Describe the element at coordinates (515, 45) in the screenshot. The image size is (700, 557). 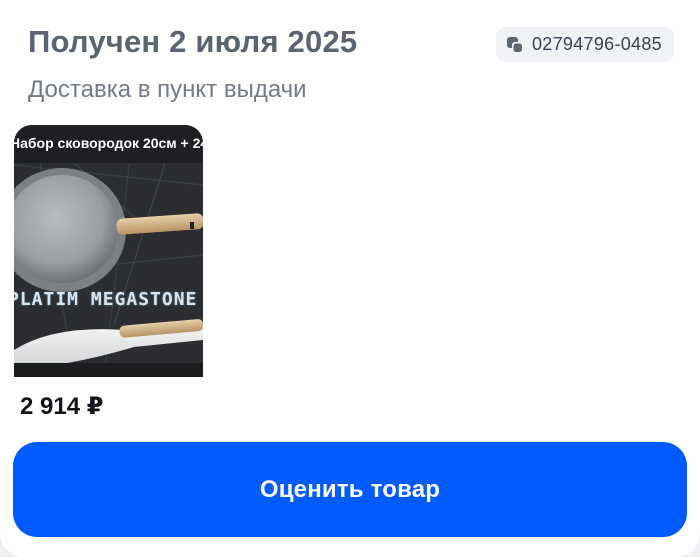
I see `copy-icon` at that location.